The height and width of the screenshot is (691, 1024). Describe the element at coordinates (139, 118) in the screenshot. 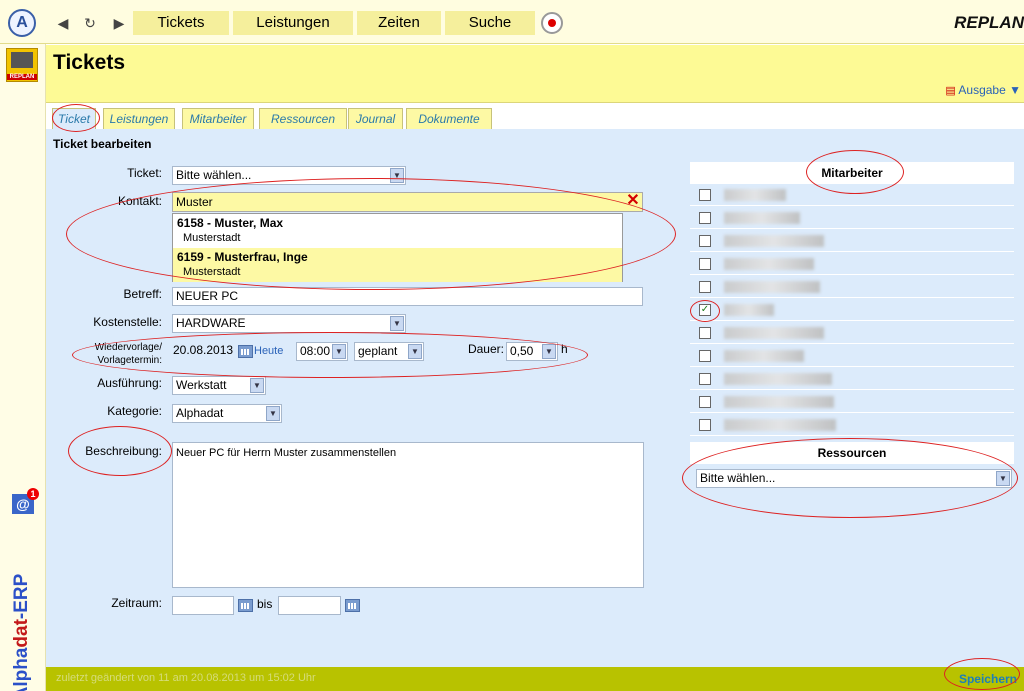

I see `tab-leistungen: Leistungen` at that location.